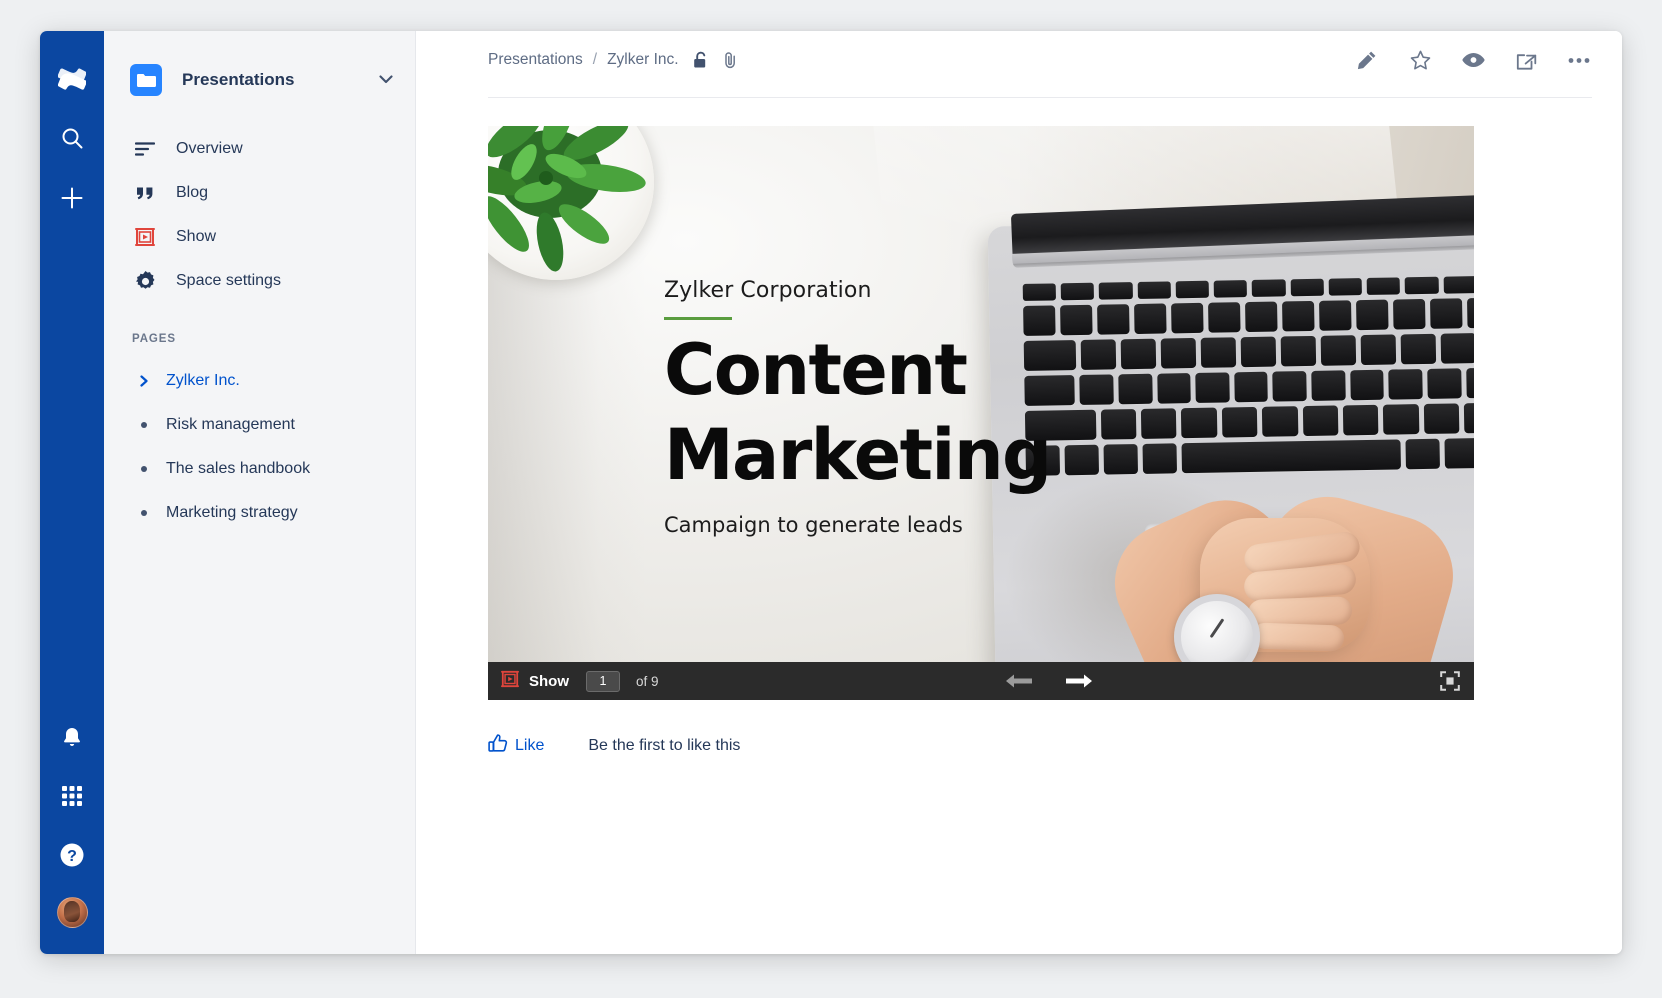  Describe the element at coordinates (1040, 97) in the screenshot. I see `content-divider` at that location.